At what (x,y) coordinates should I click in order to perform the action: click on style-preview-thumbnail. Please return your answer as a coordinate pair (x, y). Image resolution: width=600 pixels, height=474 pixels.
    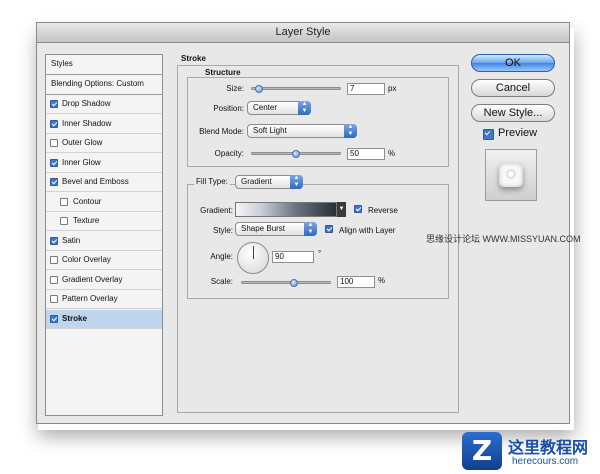
    Looking at the image, I should click on (511, 175).